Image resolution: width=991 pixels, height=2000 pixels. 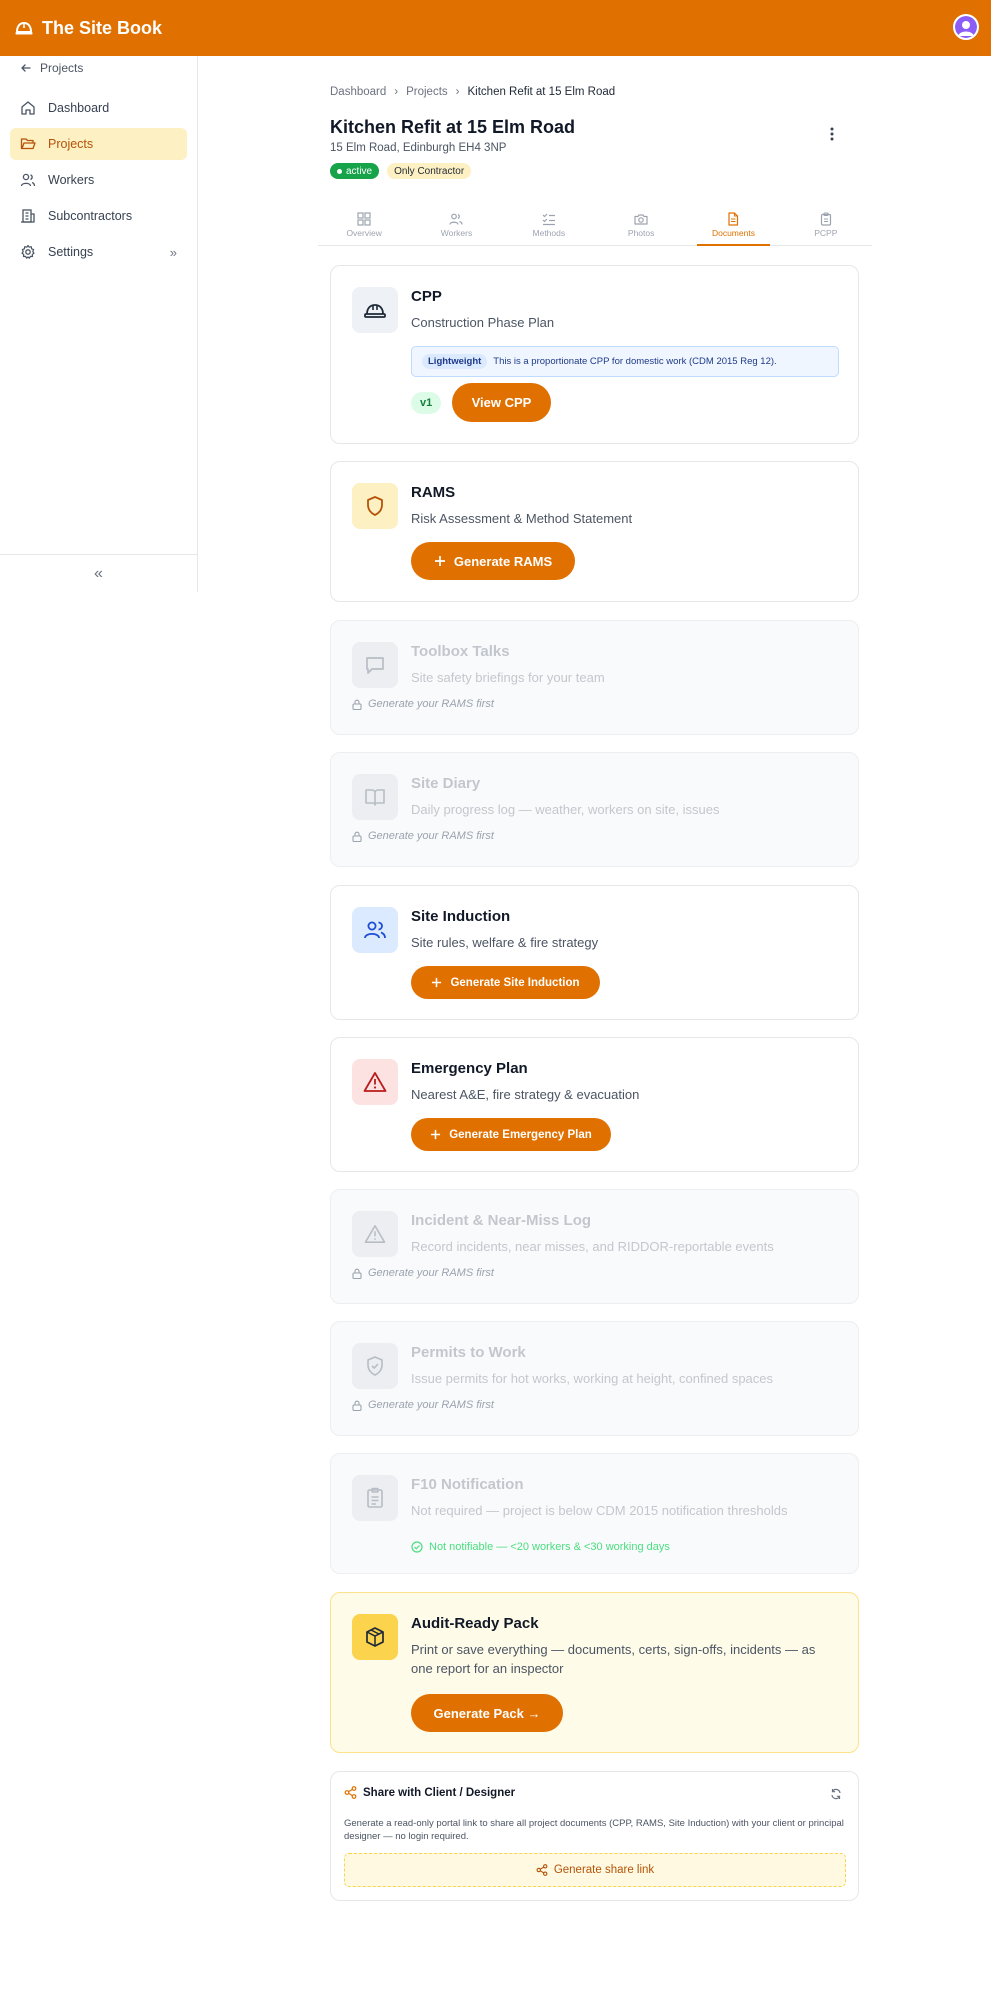 I want to click on tab-pcpp: PCPP, so click(x=826, y=224).